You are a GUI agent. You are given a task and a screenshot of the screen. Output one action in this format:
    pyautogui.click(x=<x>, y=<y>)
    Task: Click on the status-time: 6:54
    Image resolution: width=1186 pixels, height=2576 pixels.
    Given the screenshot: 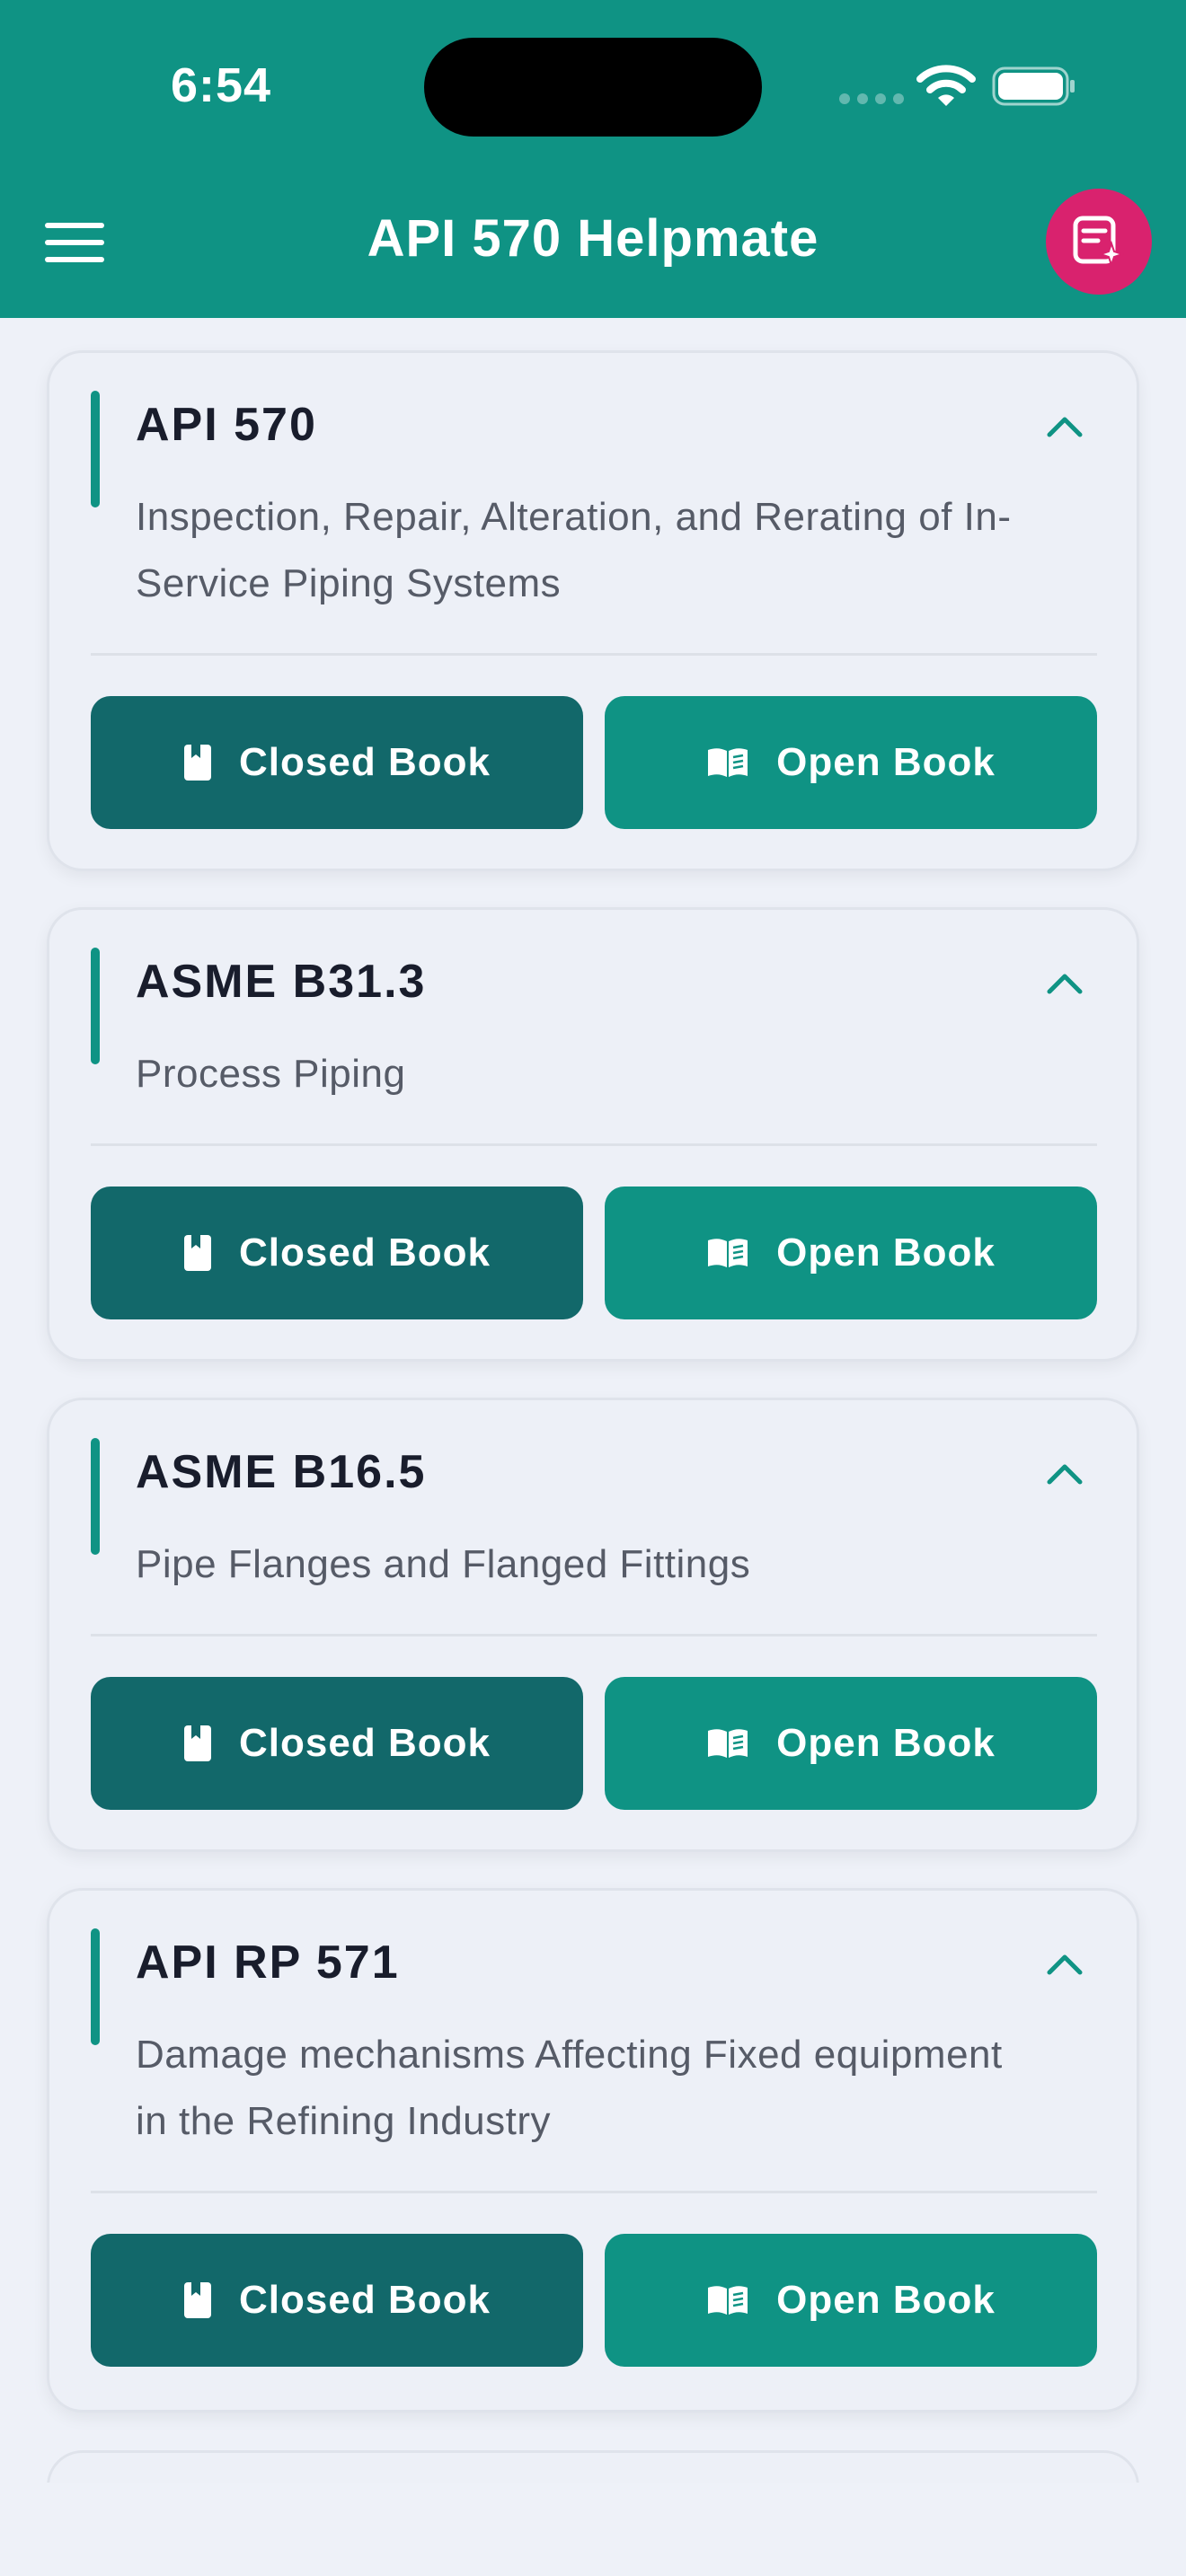 What is the action you would take?
    pyautogui.click(x=221, y=85)
    